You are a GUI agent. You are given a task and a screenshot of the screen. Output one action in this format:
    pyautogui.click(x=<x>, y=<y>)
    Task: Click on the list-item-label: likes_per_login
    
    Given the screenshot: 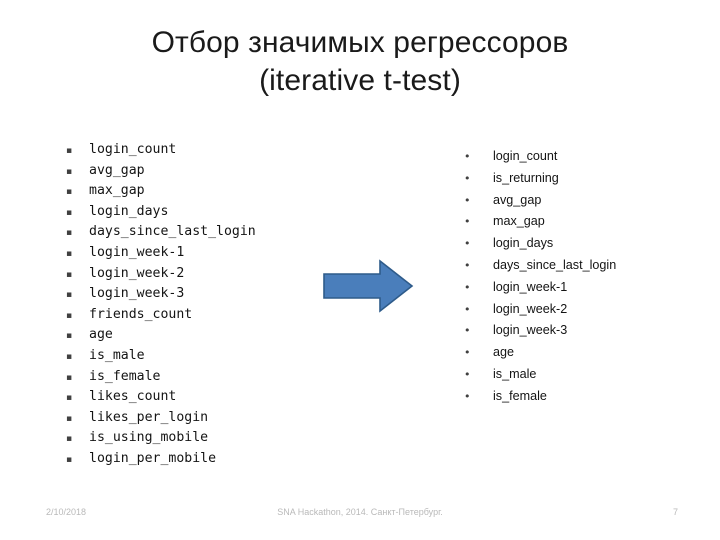 What is the action you would take?
    pyautogui.click(x=149, y=417)
    